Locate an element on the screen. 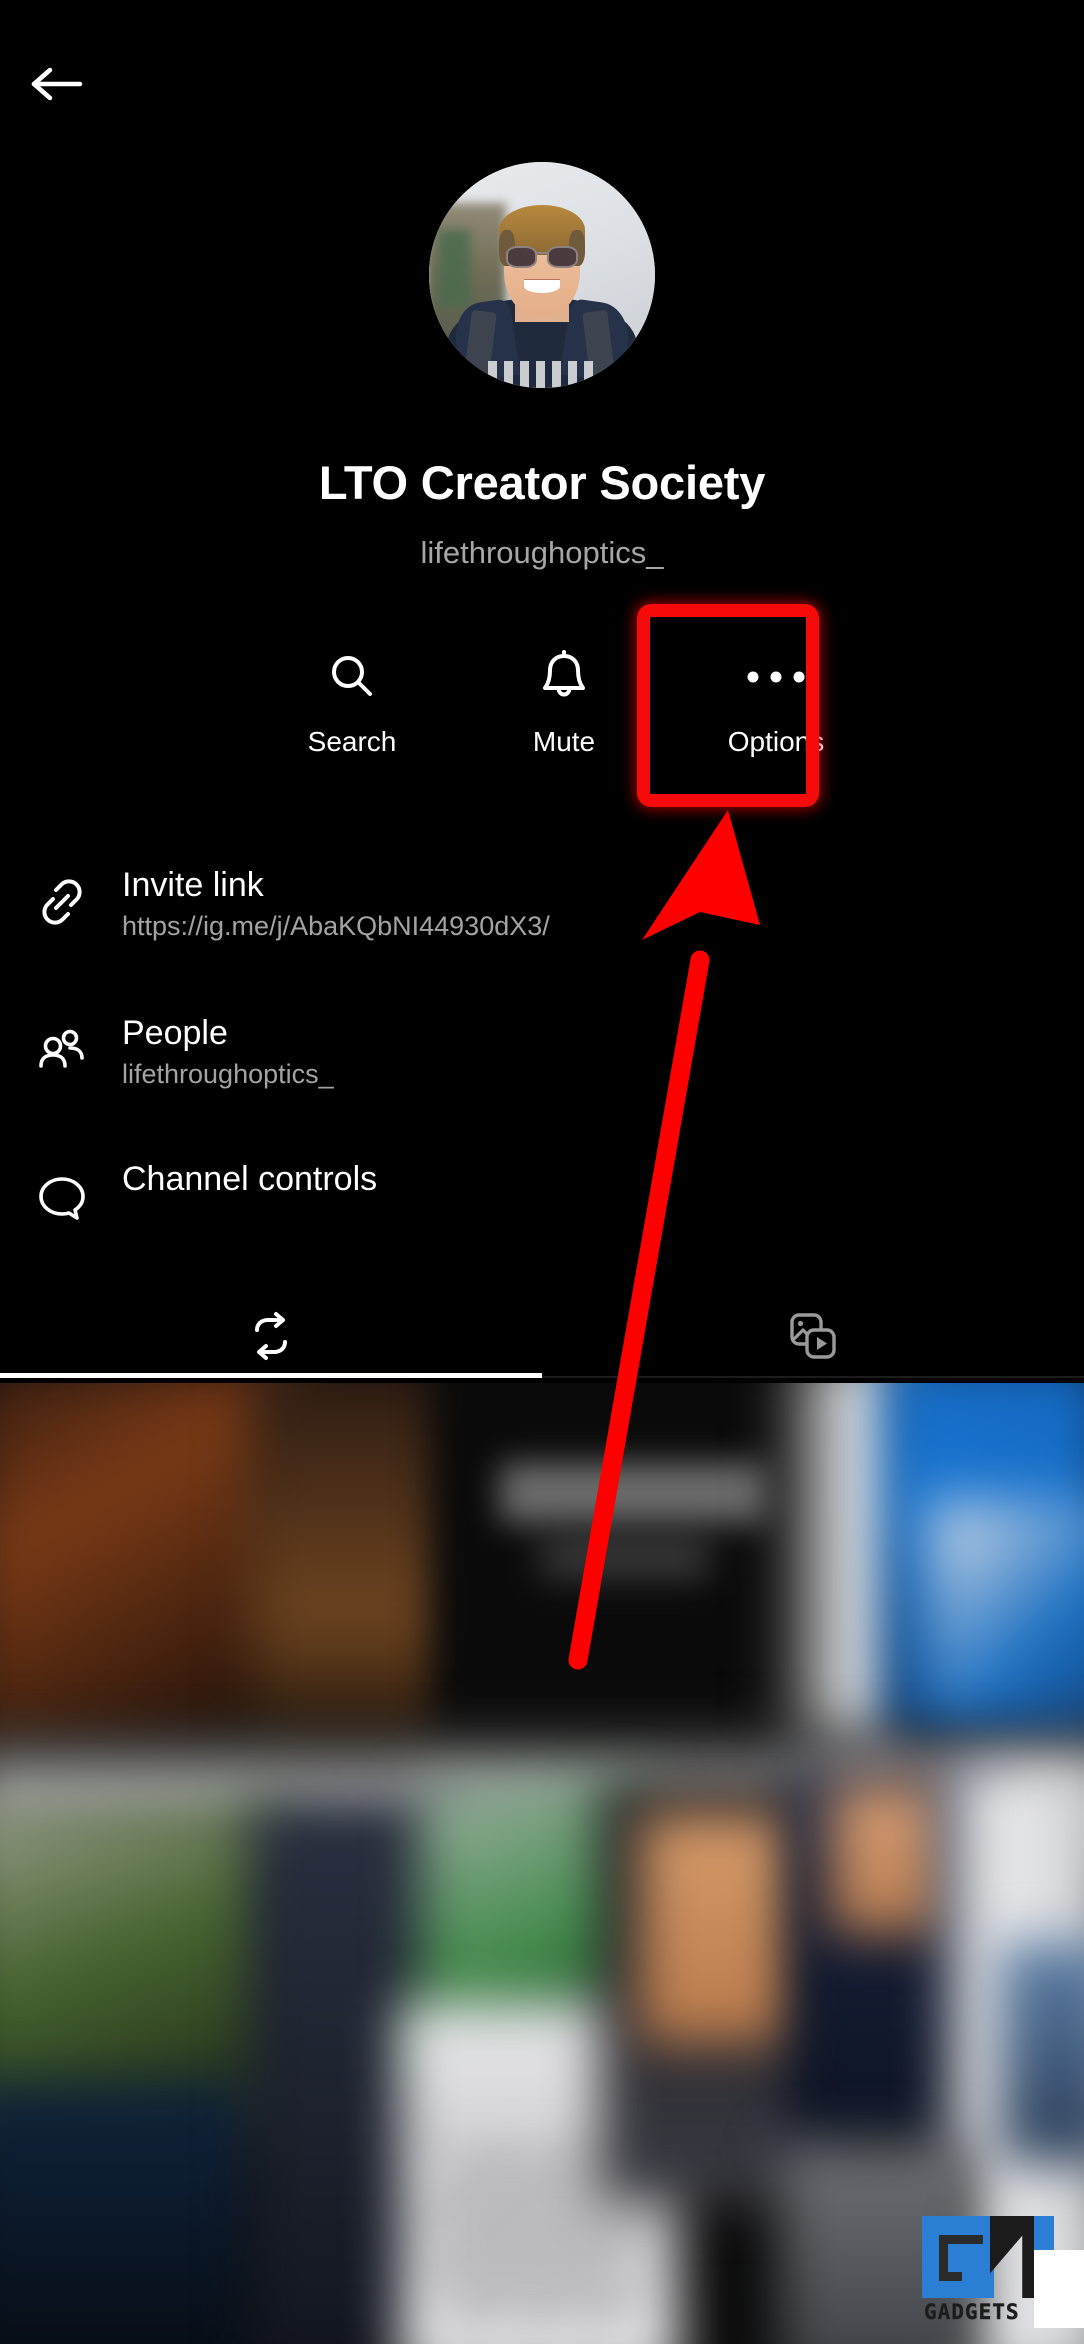  repost-loop-icon is located at coordinates (271, 1336).